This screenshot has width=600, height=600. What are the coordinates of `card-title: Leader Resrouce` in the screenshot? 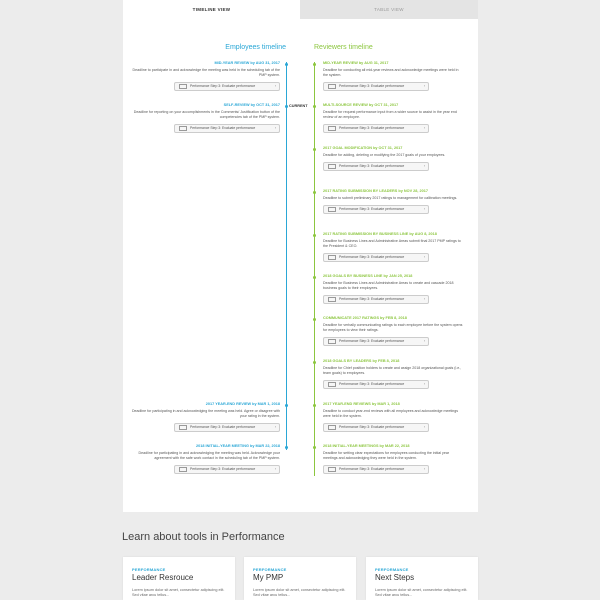 It's located at (163, 577).